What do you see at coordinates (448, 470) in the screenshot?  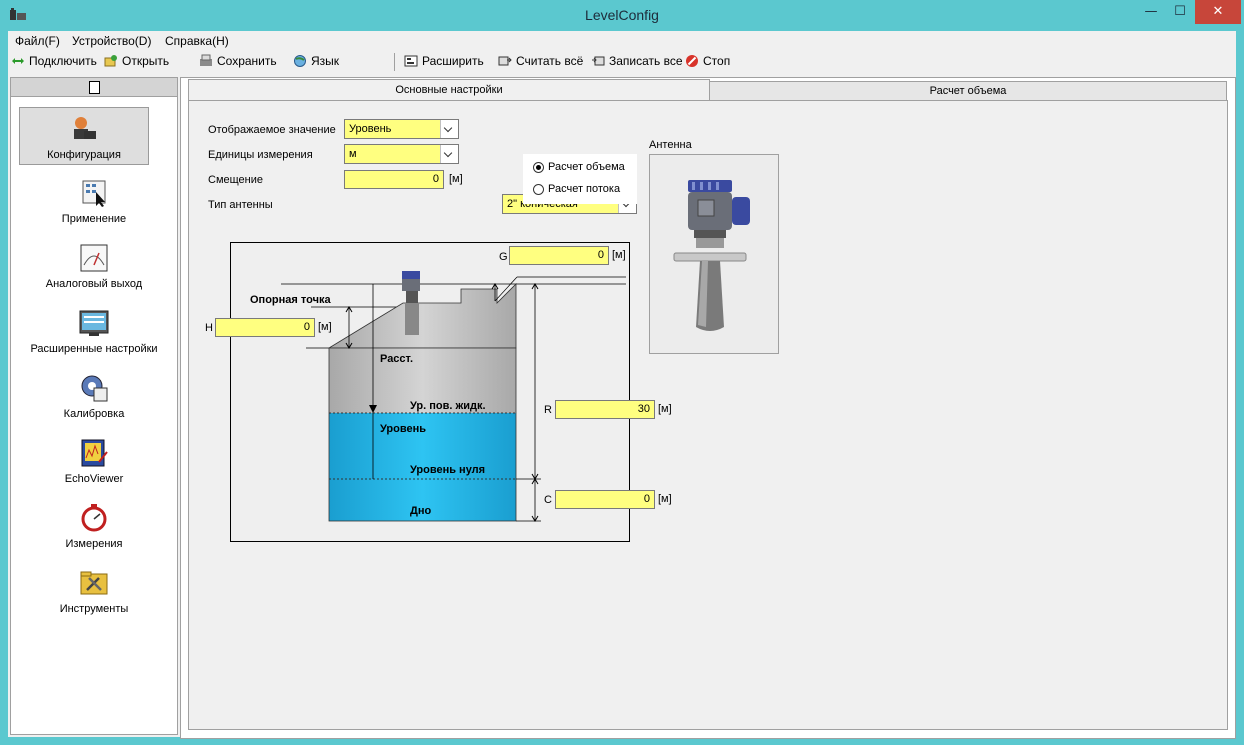 I see `zero-level-label: Уровень нуля` at bounding box center [448, 470].